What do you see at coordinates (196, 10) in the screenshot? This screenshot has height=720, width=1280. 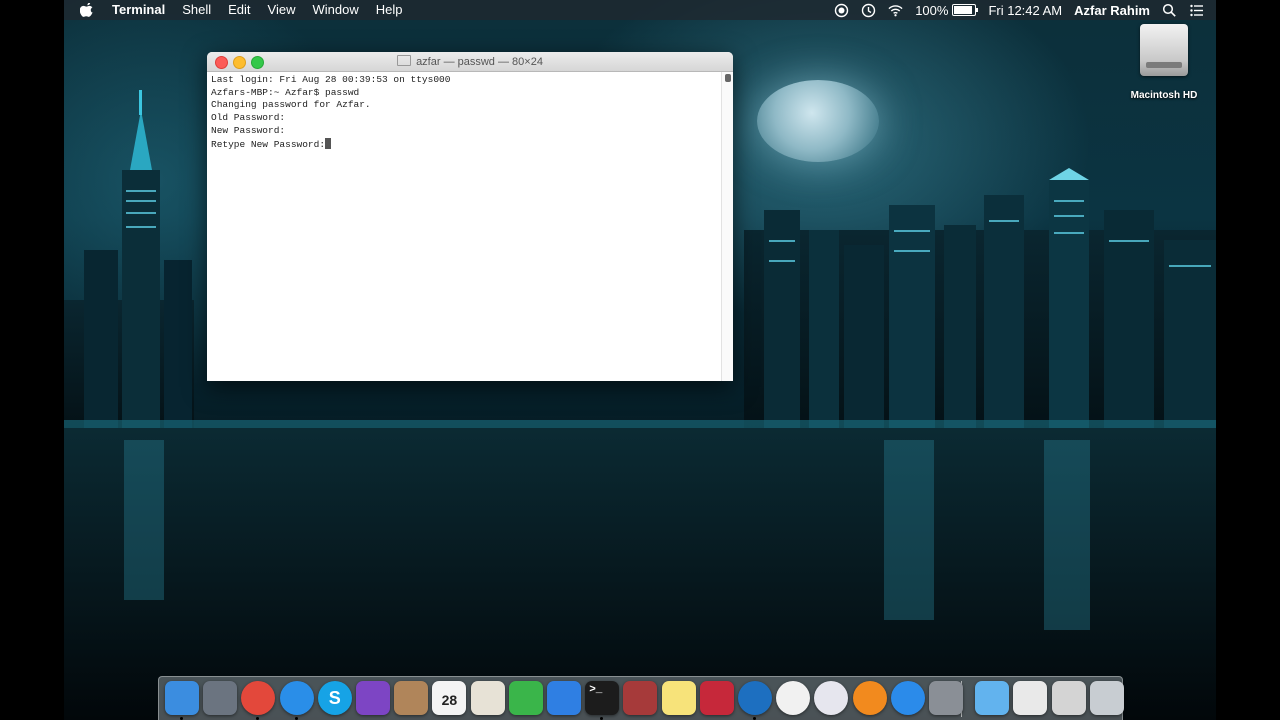 I see `menu-shell: Shell` at bounding box center [196, 10].